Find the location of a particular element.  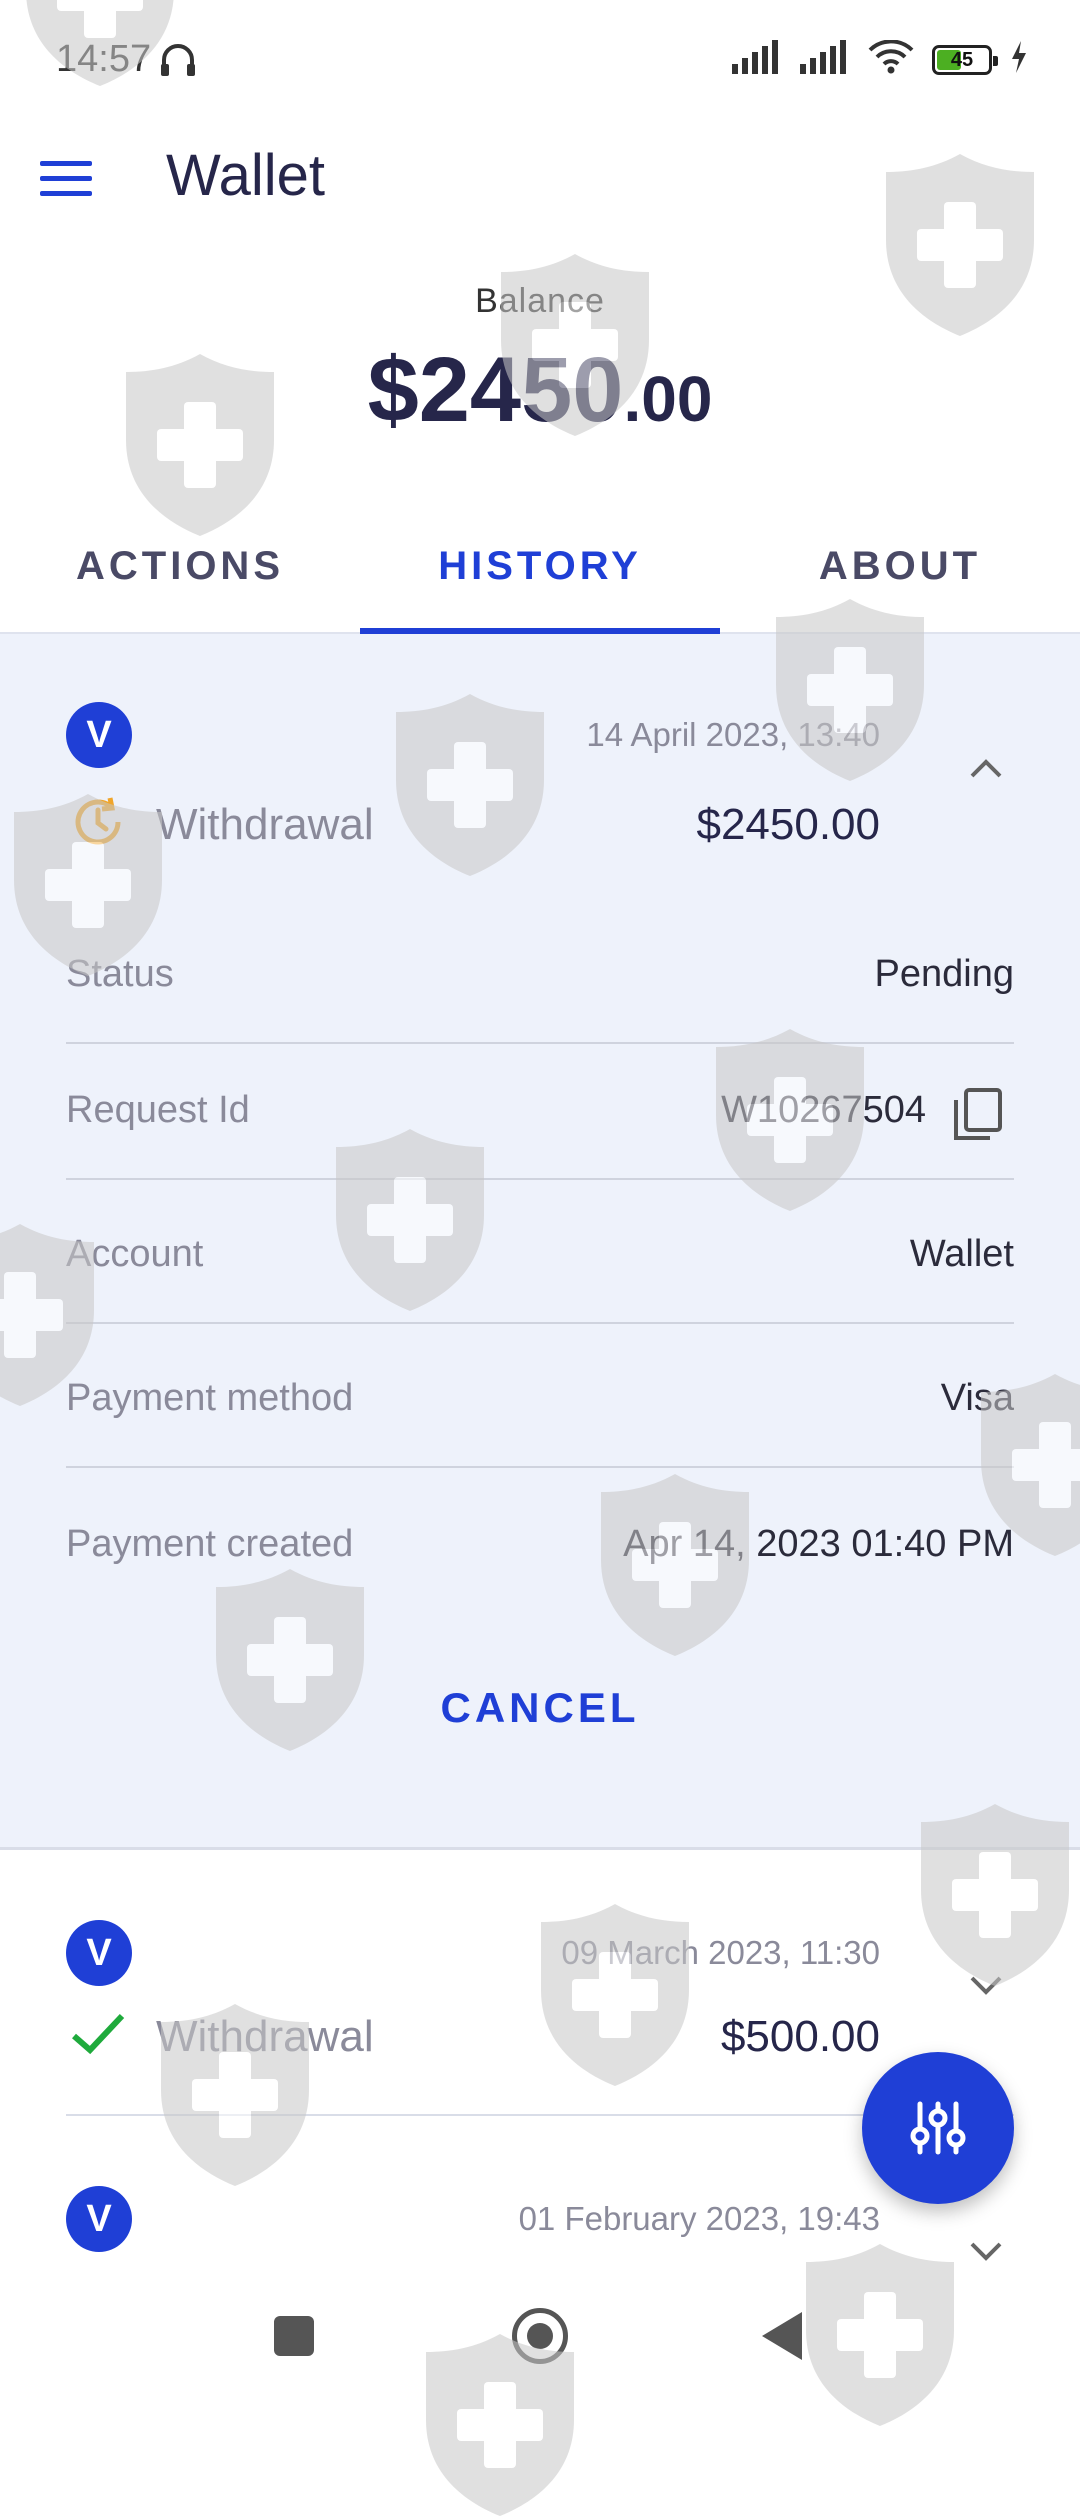

tab-history: HISTORY is located at coordinates (540, 567).